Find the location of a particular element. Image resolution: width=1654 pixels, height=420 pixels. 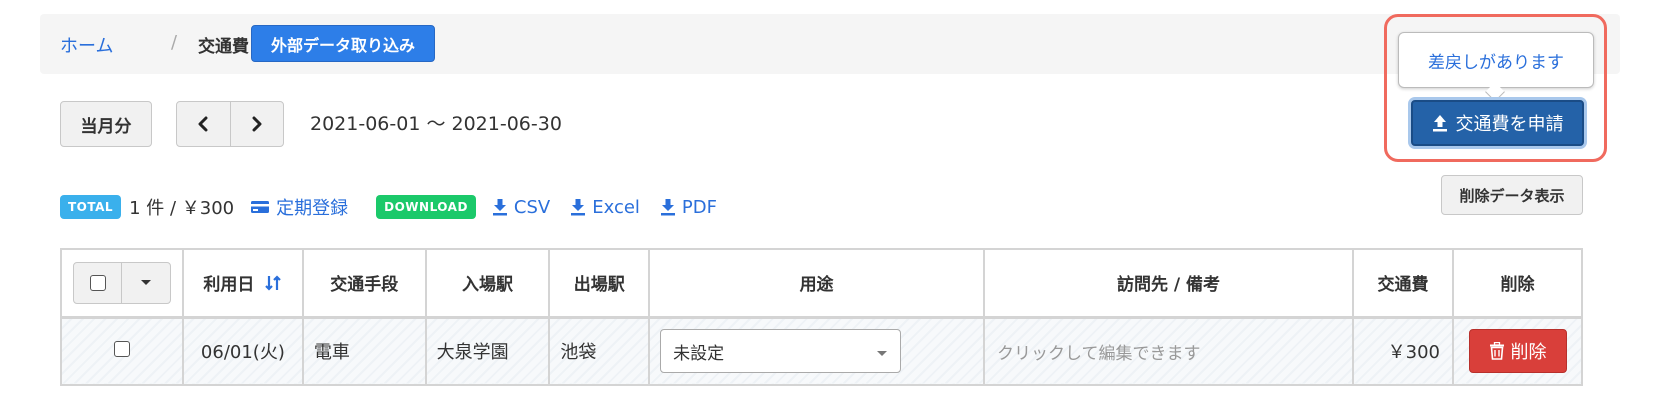

apply-button-label: 交通費を申請 is located at coordinates (1509, 124).